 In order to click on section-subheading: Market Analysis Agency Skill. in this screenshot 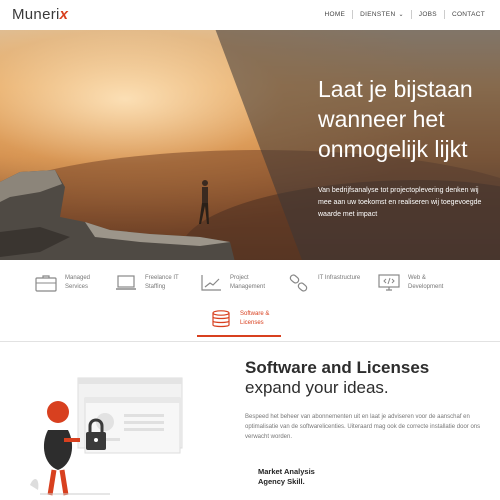, I will do `click(286, 477)`.